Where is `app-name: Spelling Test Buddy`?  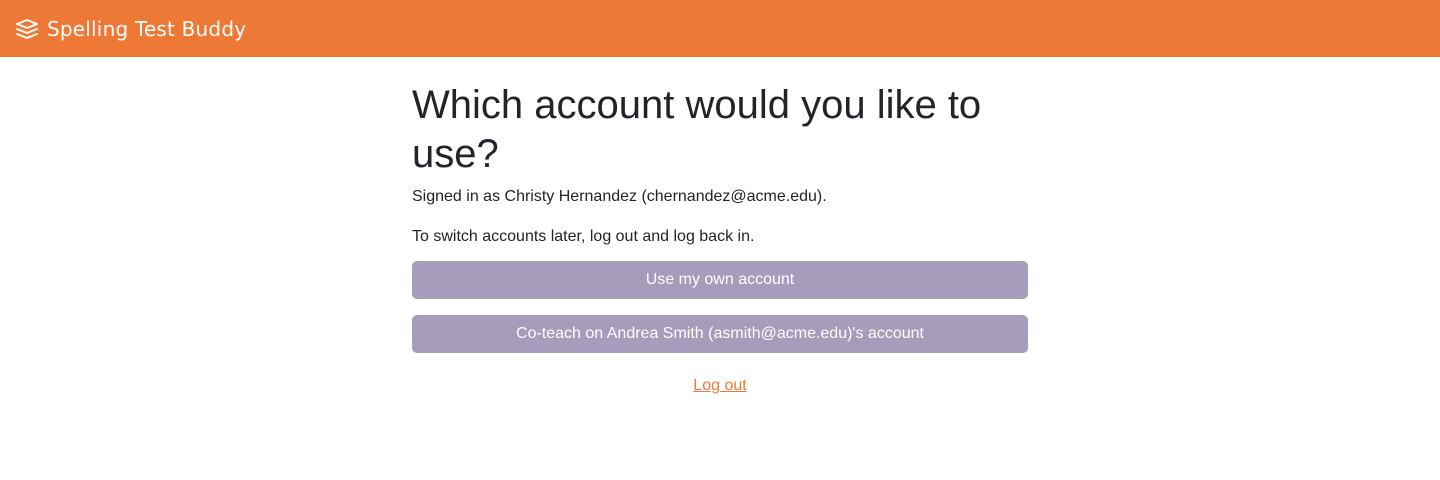
app-name: Spelling Test Buddy is located at coordinates (147, 28).